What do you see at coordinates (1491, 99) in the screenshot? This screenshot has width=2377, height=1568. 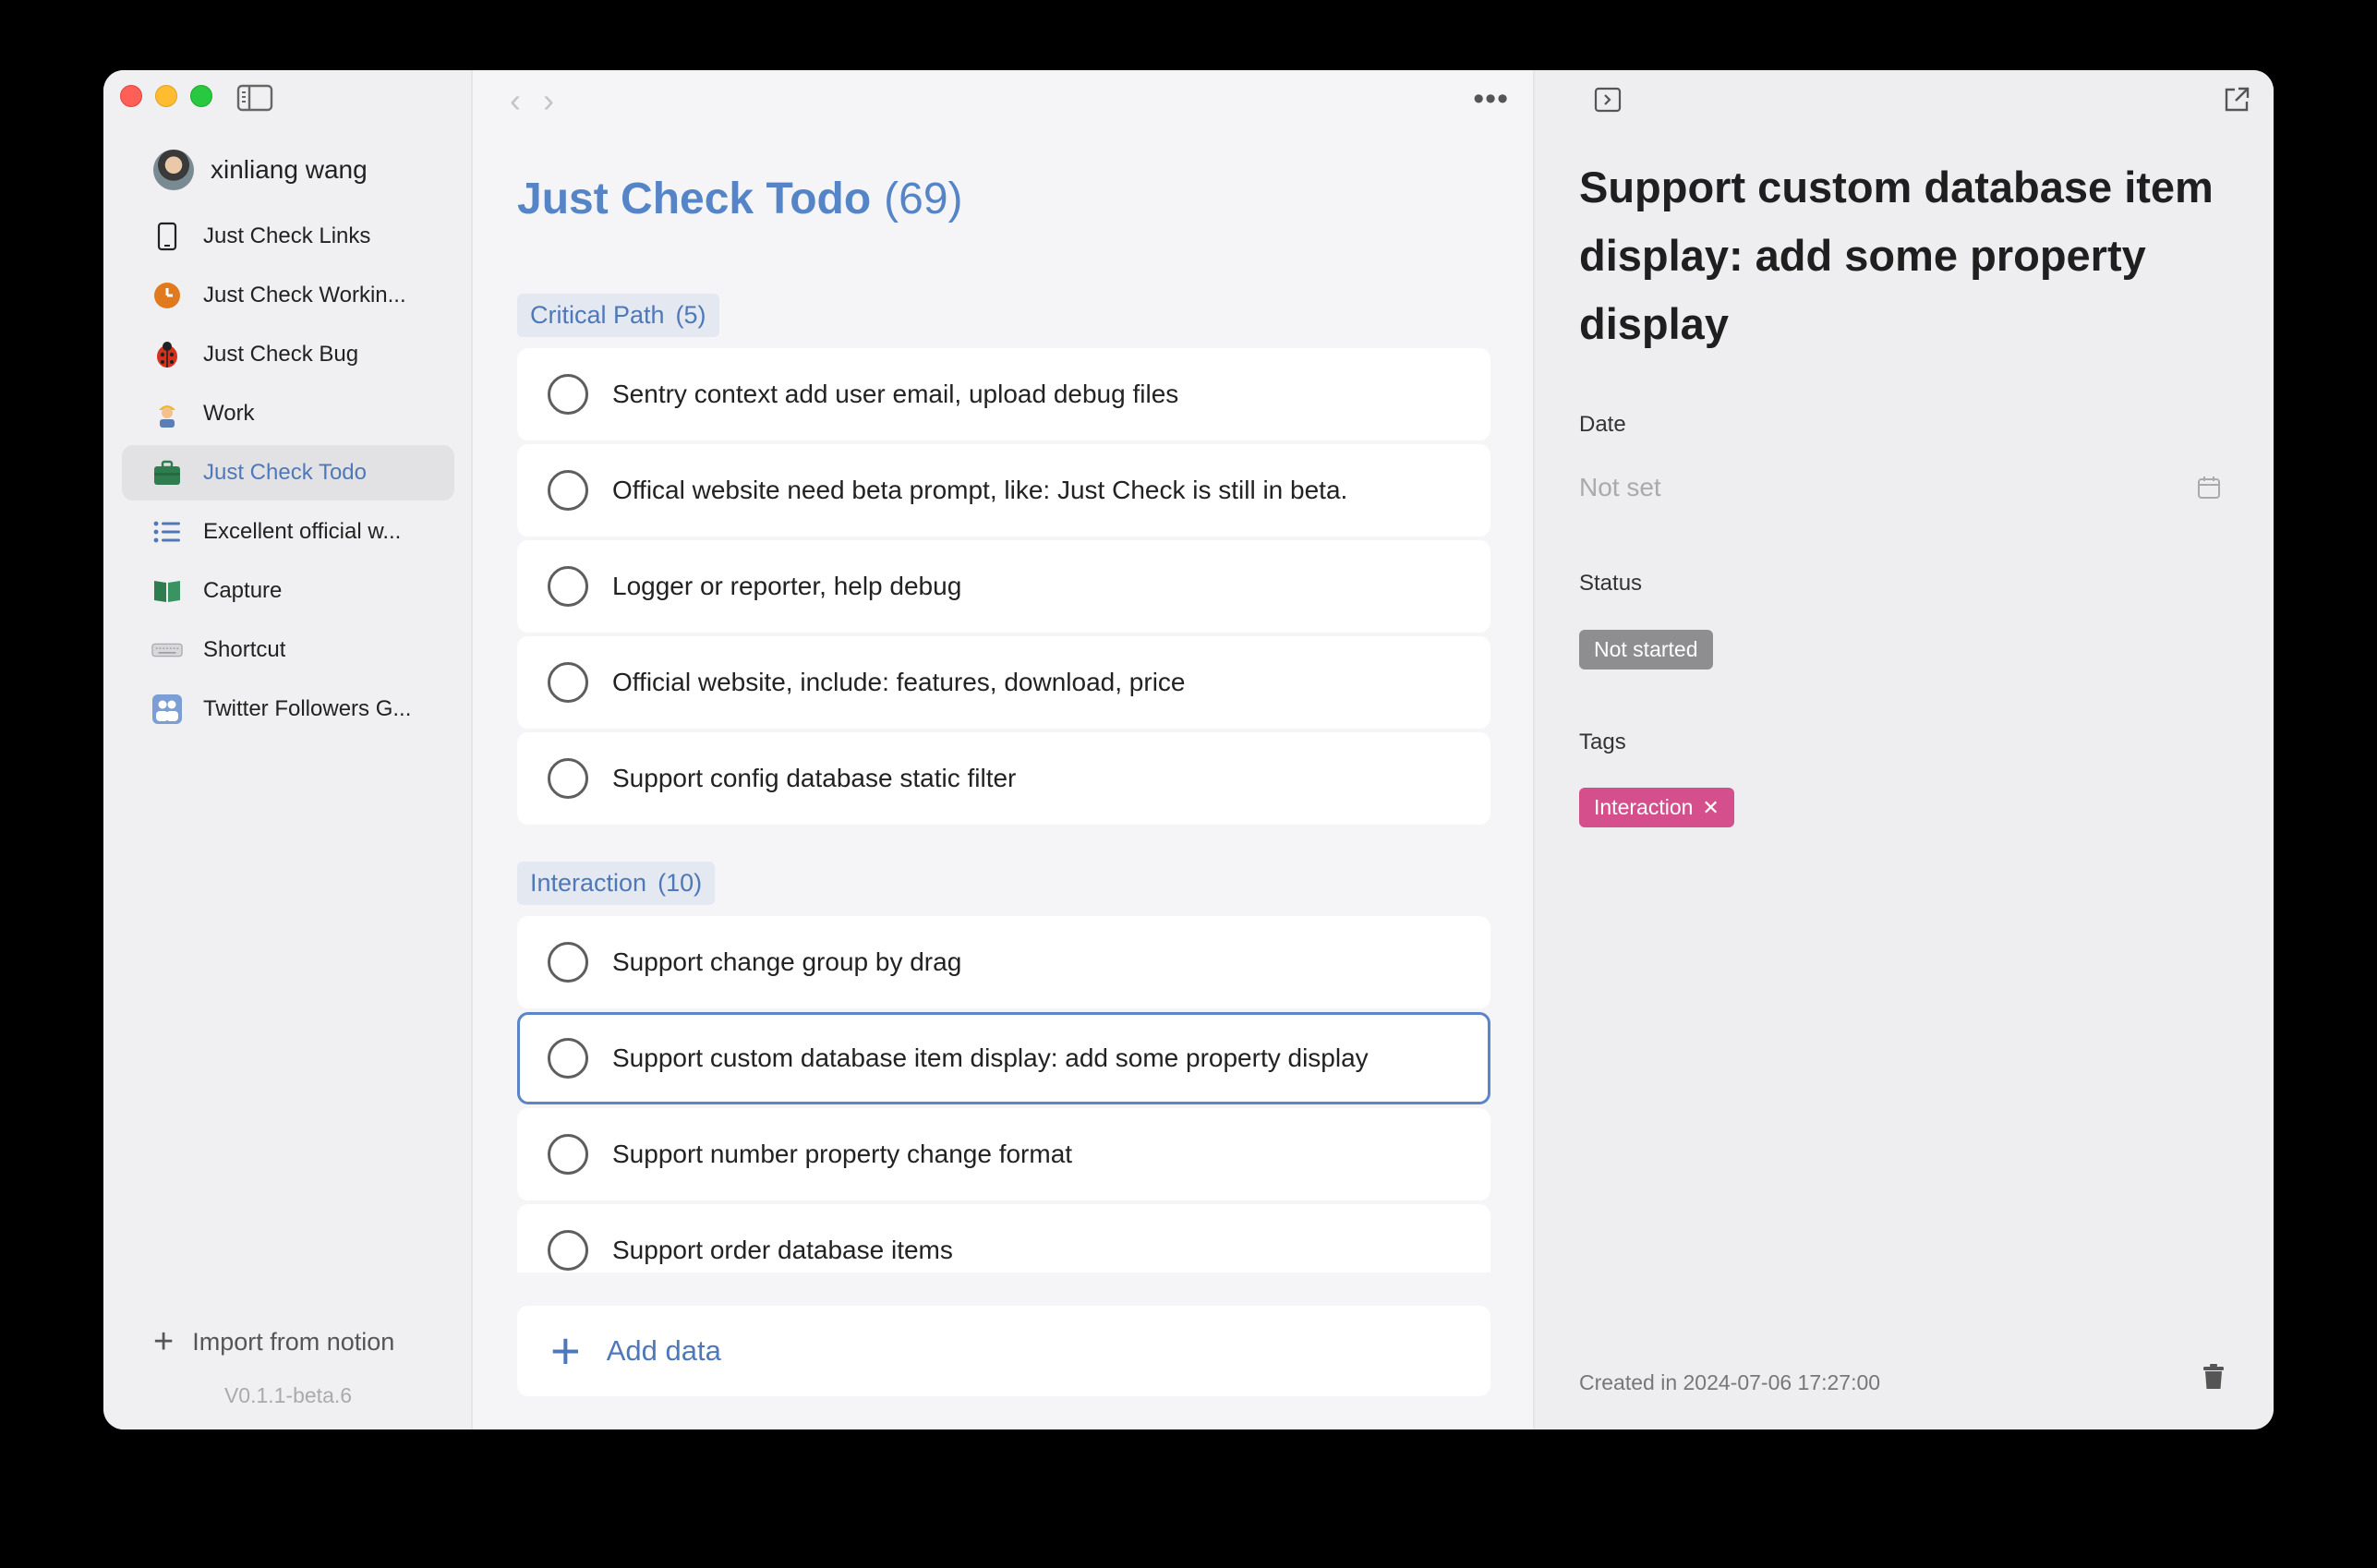 I see `more-options-icon: •••` at bounding box center [1491, 99].